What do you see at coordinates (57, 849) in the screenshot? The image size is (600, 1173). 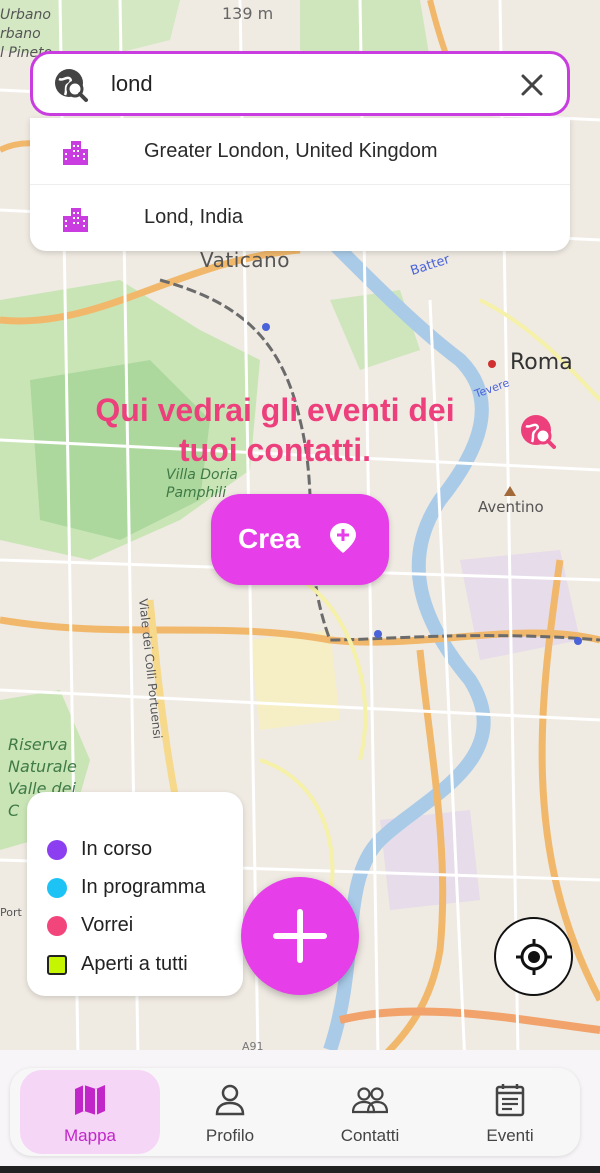 I see `legend-dot-purple` at bounding box center [57, 849].